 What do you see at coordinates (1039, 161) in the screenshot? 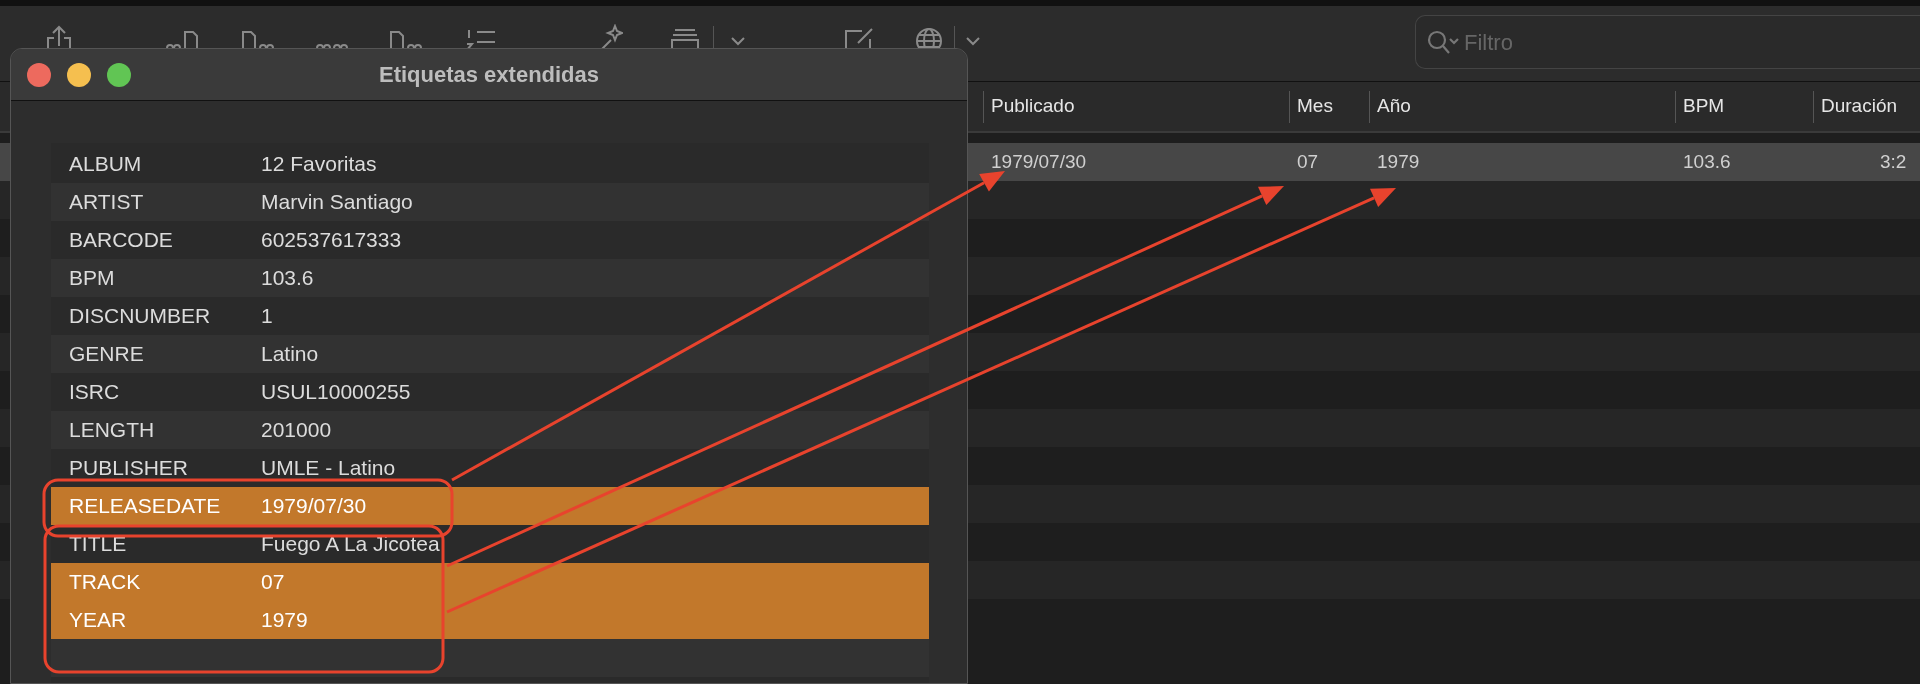
I see `table-cell: 1979/07/30` at bounding box center [1039, 161].